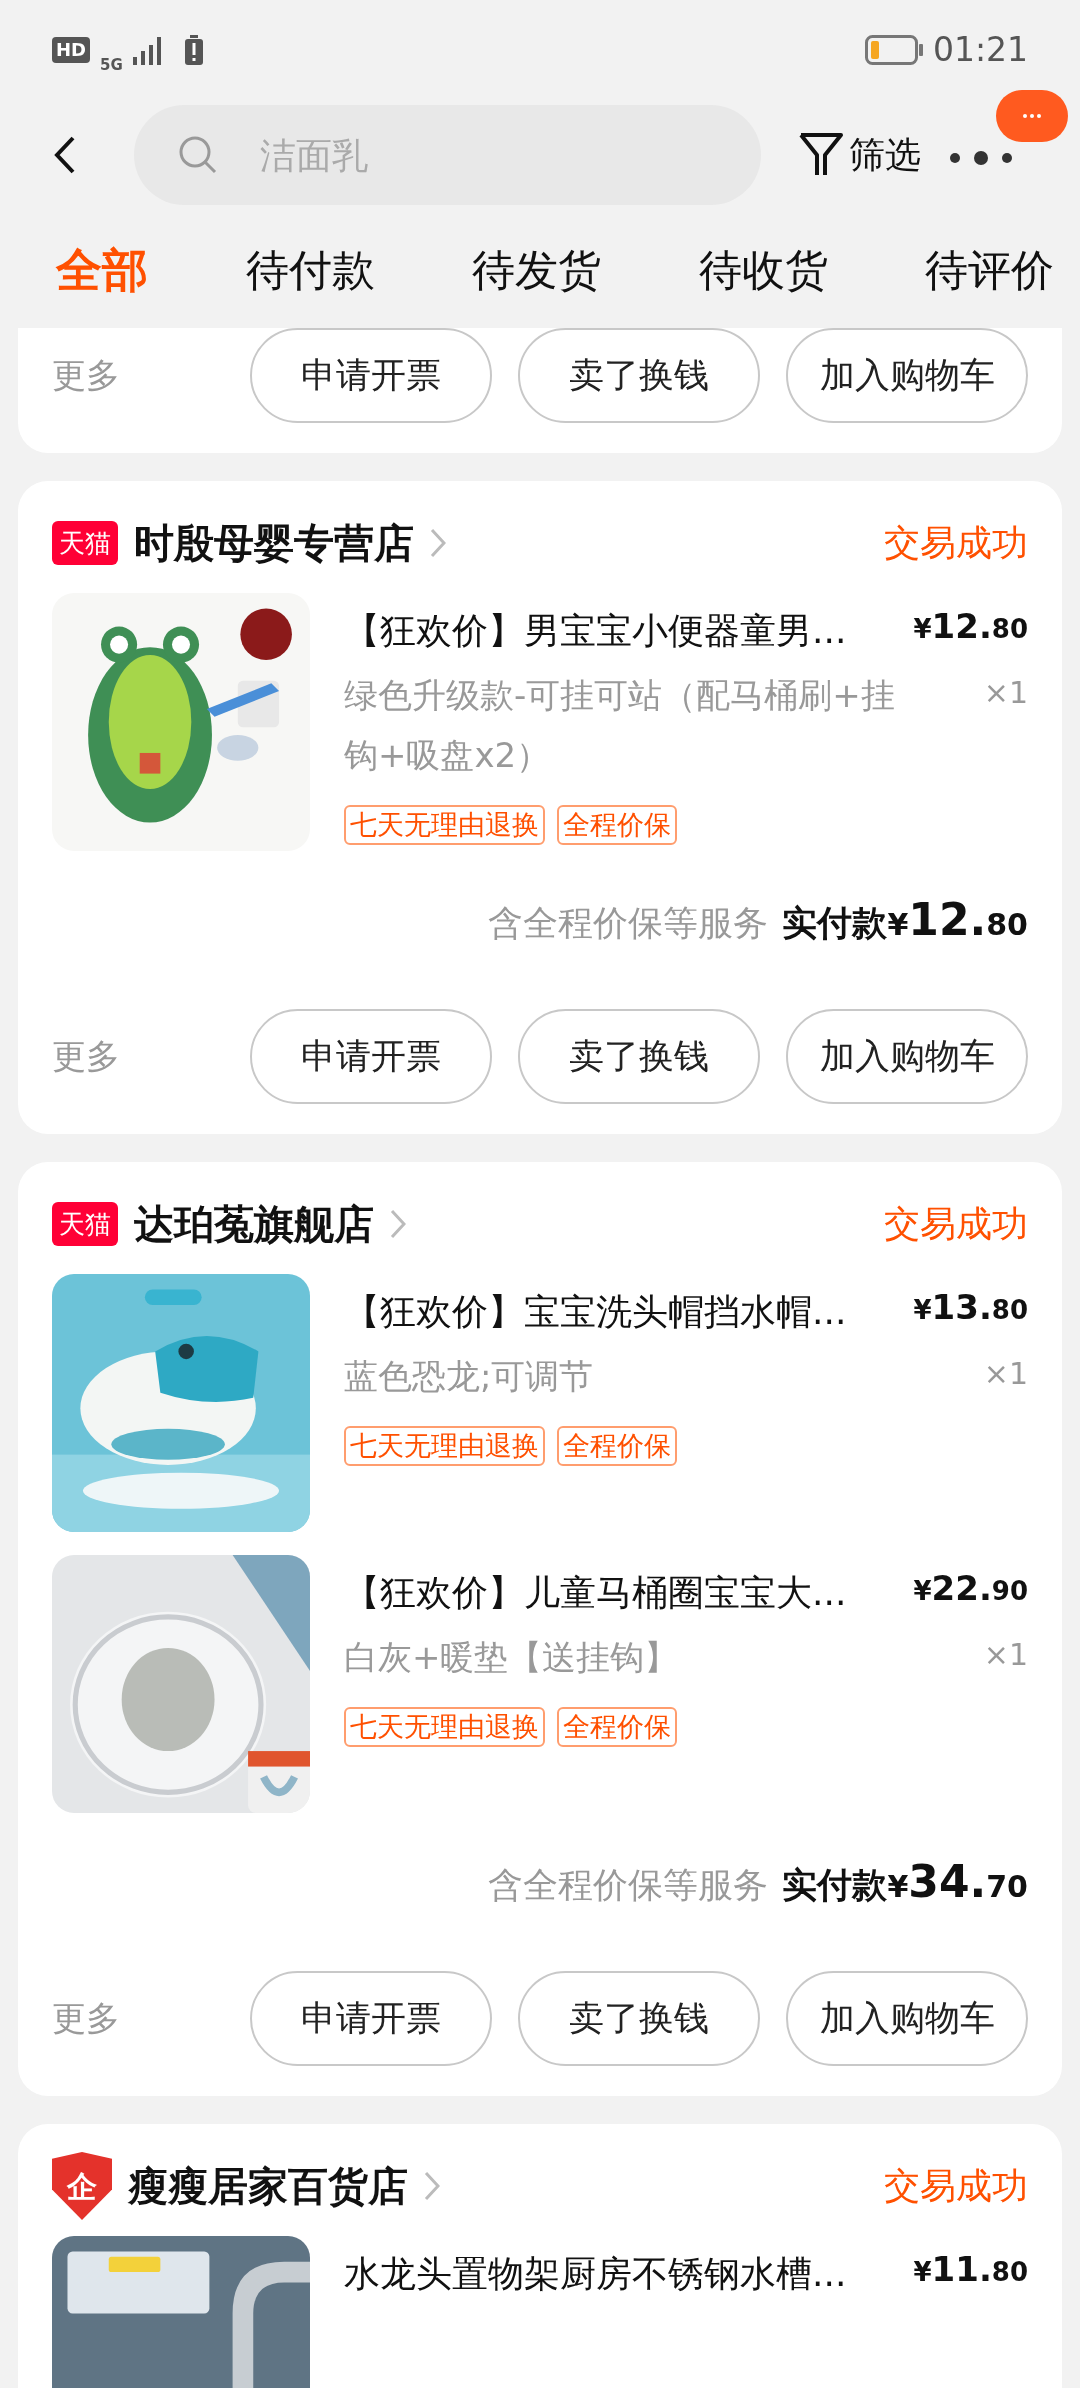 The image size is (1080, 2388). I want to click on store-name: 瘦瘦居家百货店, so click(268, 2186).